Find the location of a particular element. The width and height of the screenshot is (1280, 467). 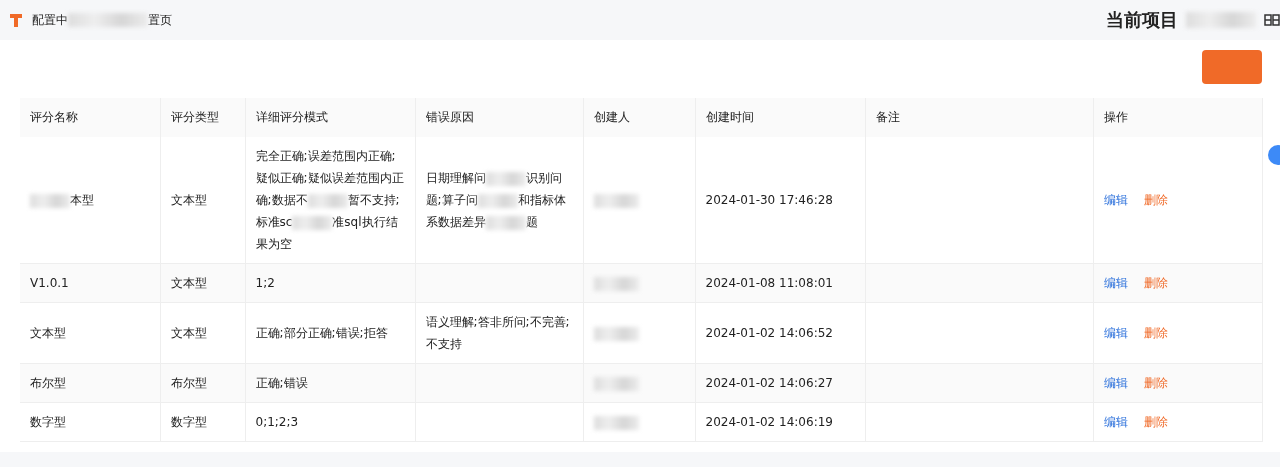

project-label: 当前项目 is located at coordinates (1142, 20).